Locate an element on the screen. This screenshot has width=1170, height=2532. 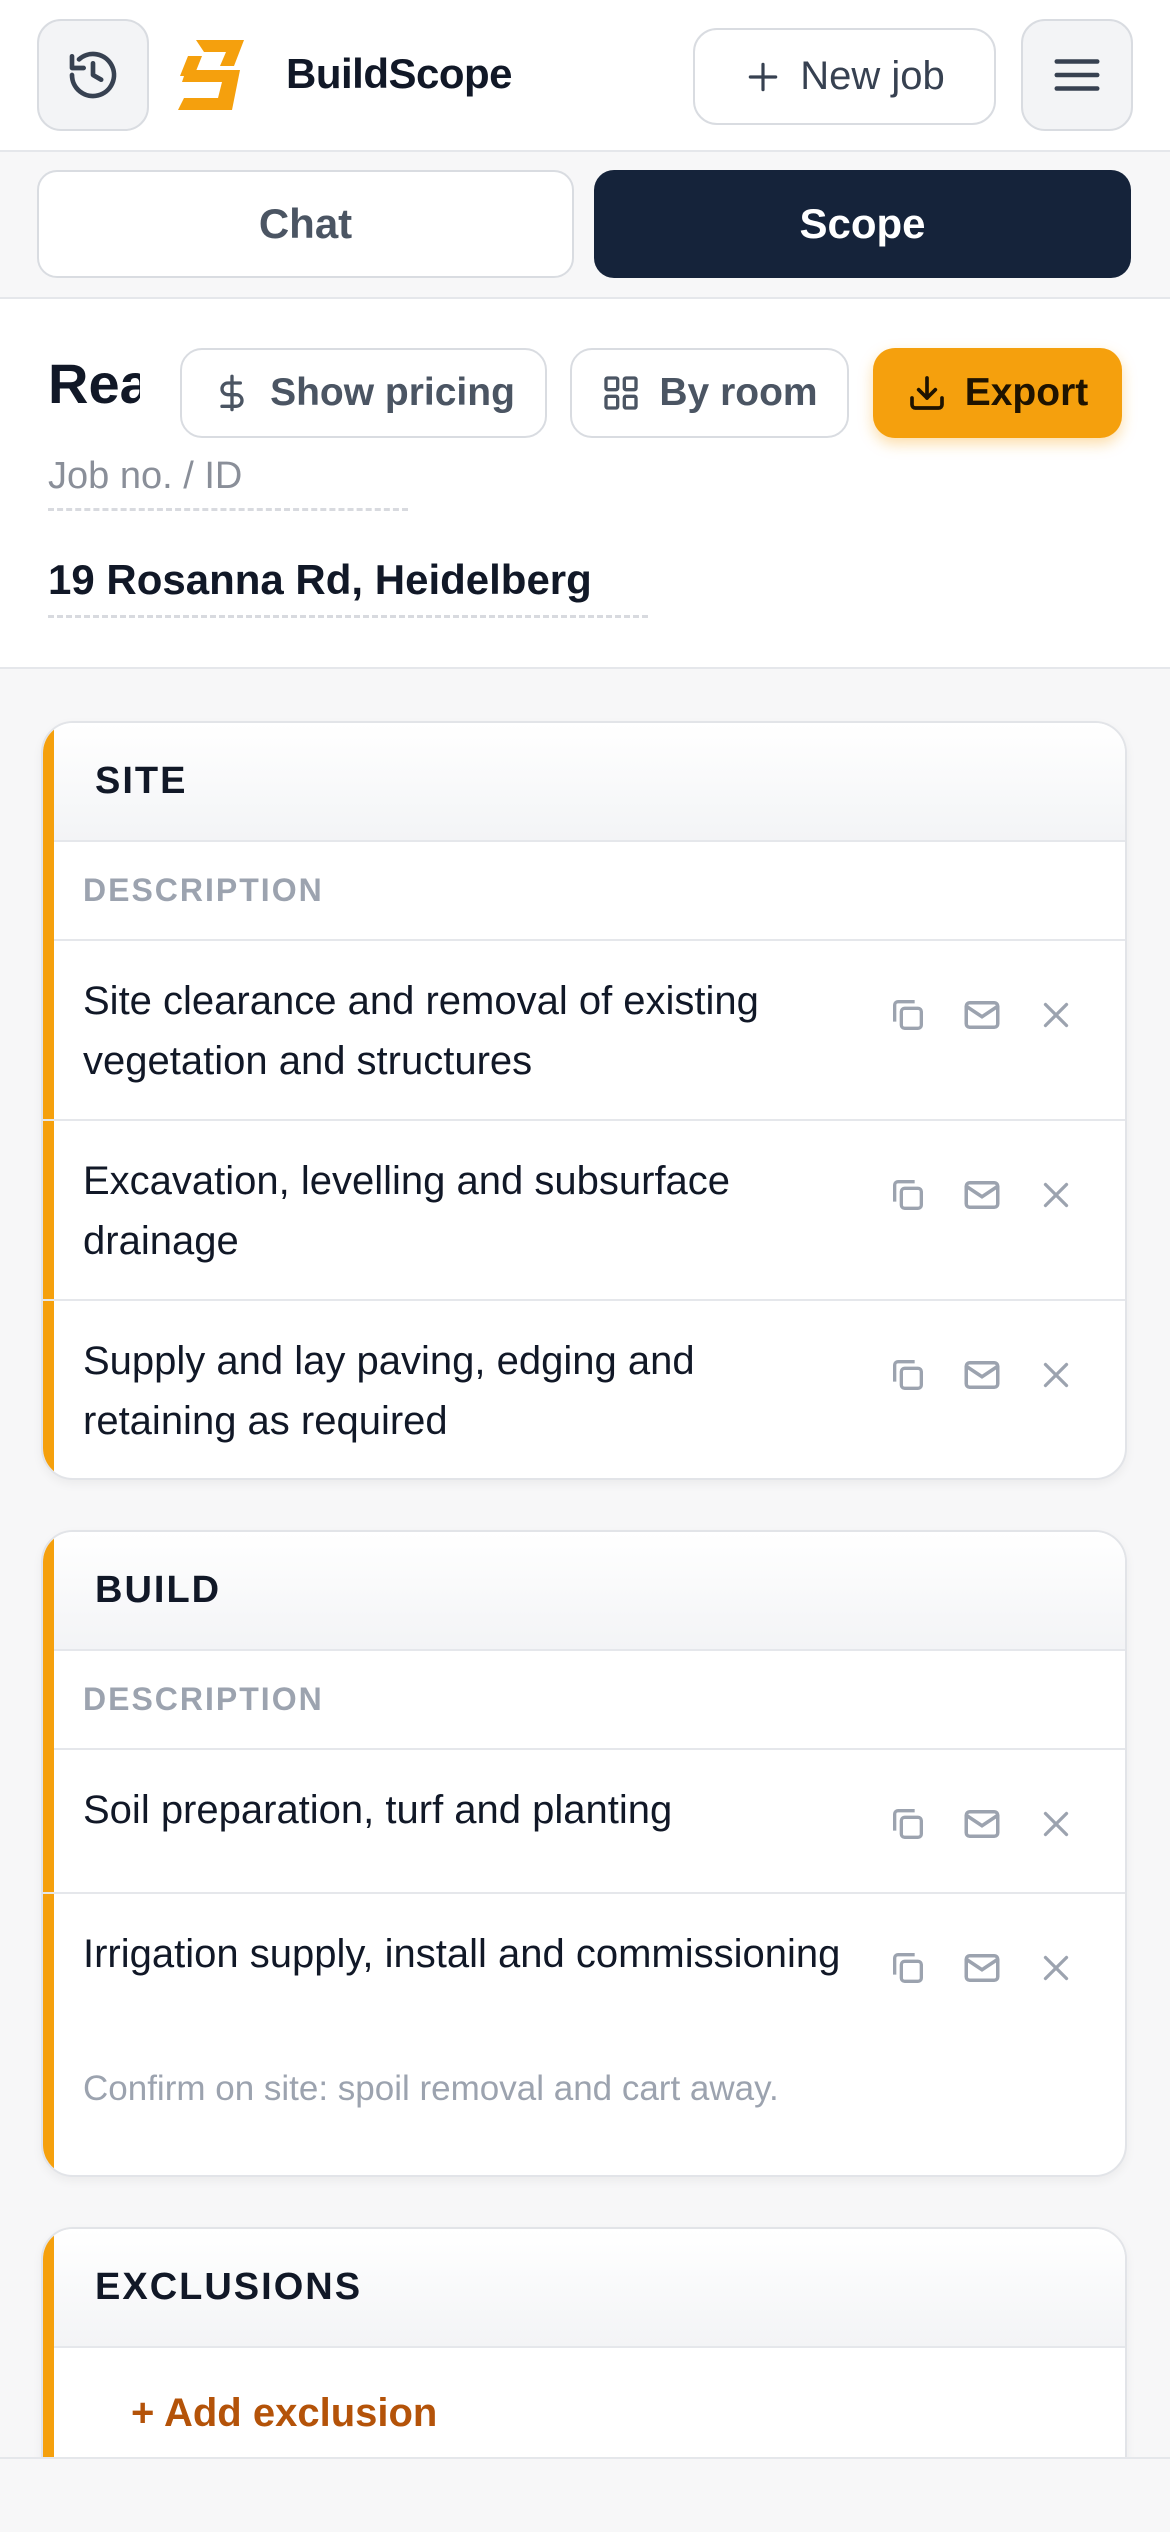
history-button is located at coordinates (93, 75).